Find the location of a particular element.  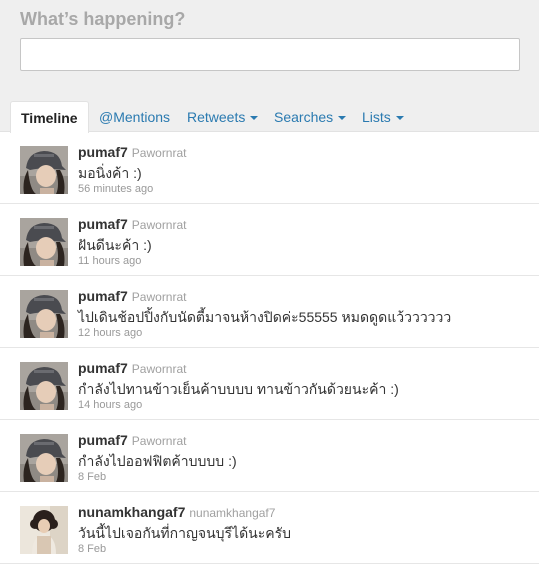

compose-prompt: What’s happening? is located at coordinates (103, 19).